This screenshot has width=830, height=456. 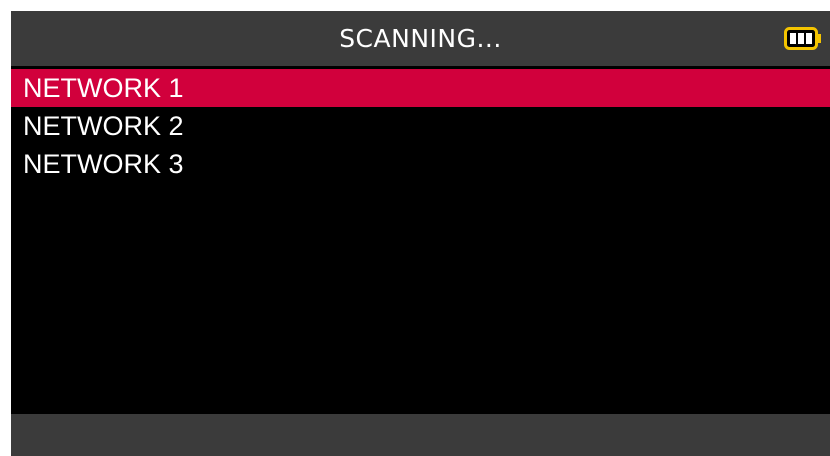 What do you see at coordinates (802, 38) in the screenshot?
I see `battery-full-icon` at bounding box center [802, 38].